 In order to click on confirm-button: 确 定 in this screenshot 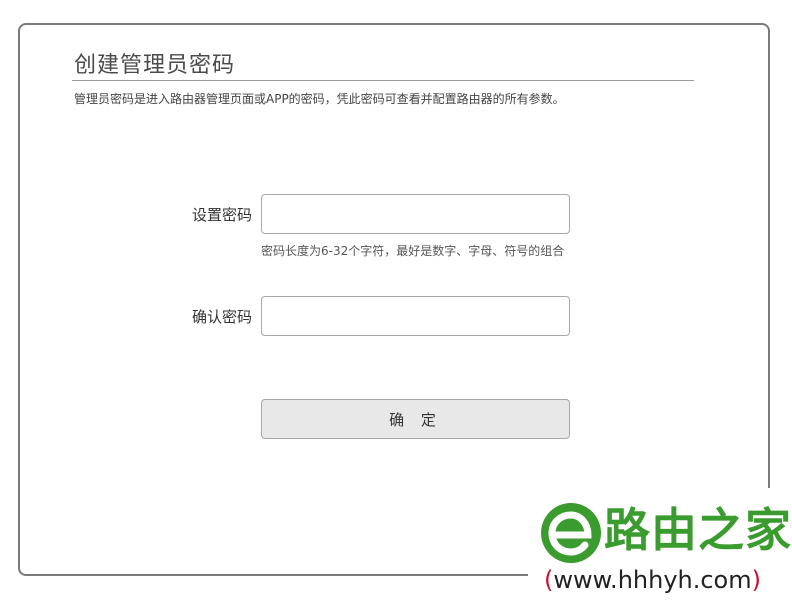, I will do `click(415, 419)`.